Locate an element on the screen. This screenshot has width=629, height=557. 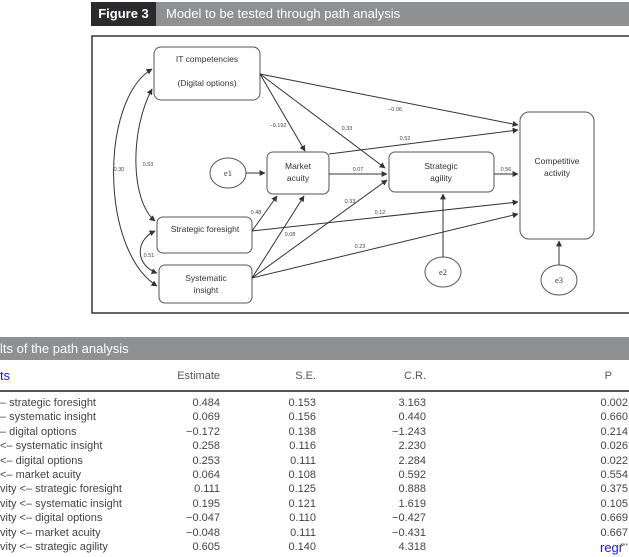
table-header-bar: lts of the path analysis is located at coordinates (314, 348).